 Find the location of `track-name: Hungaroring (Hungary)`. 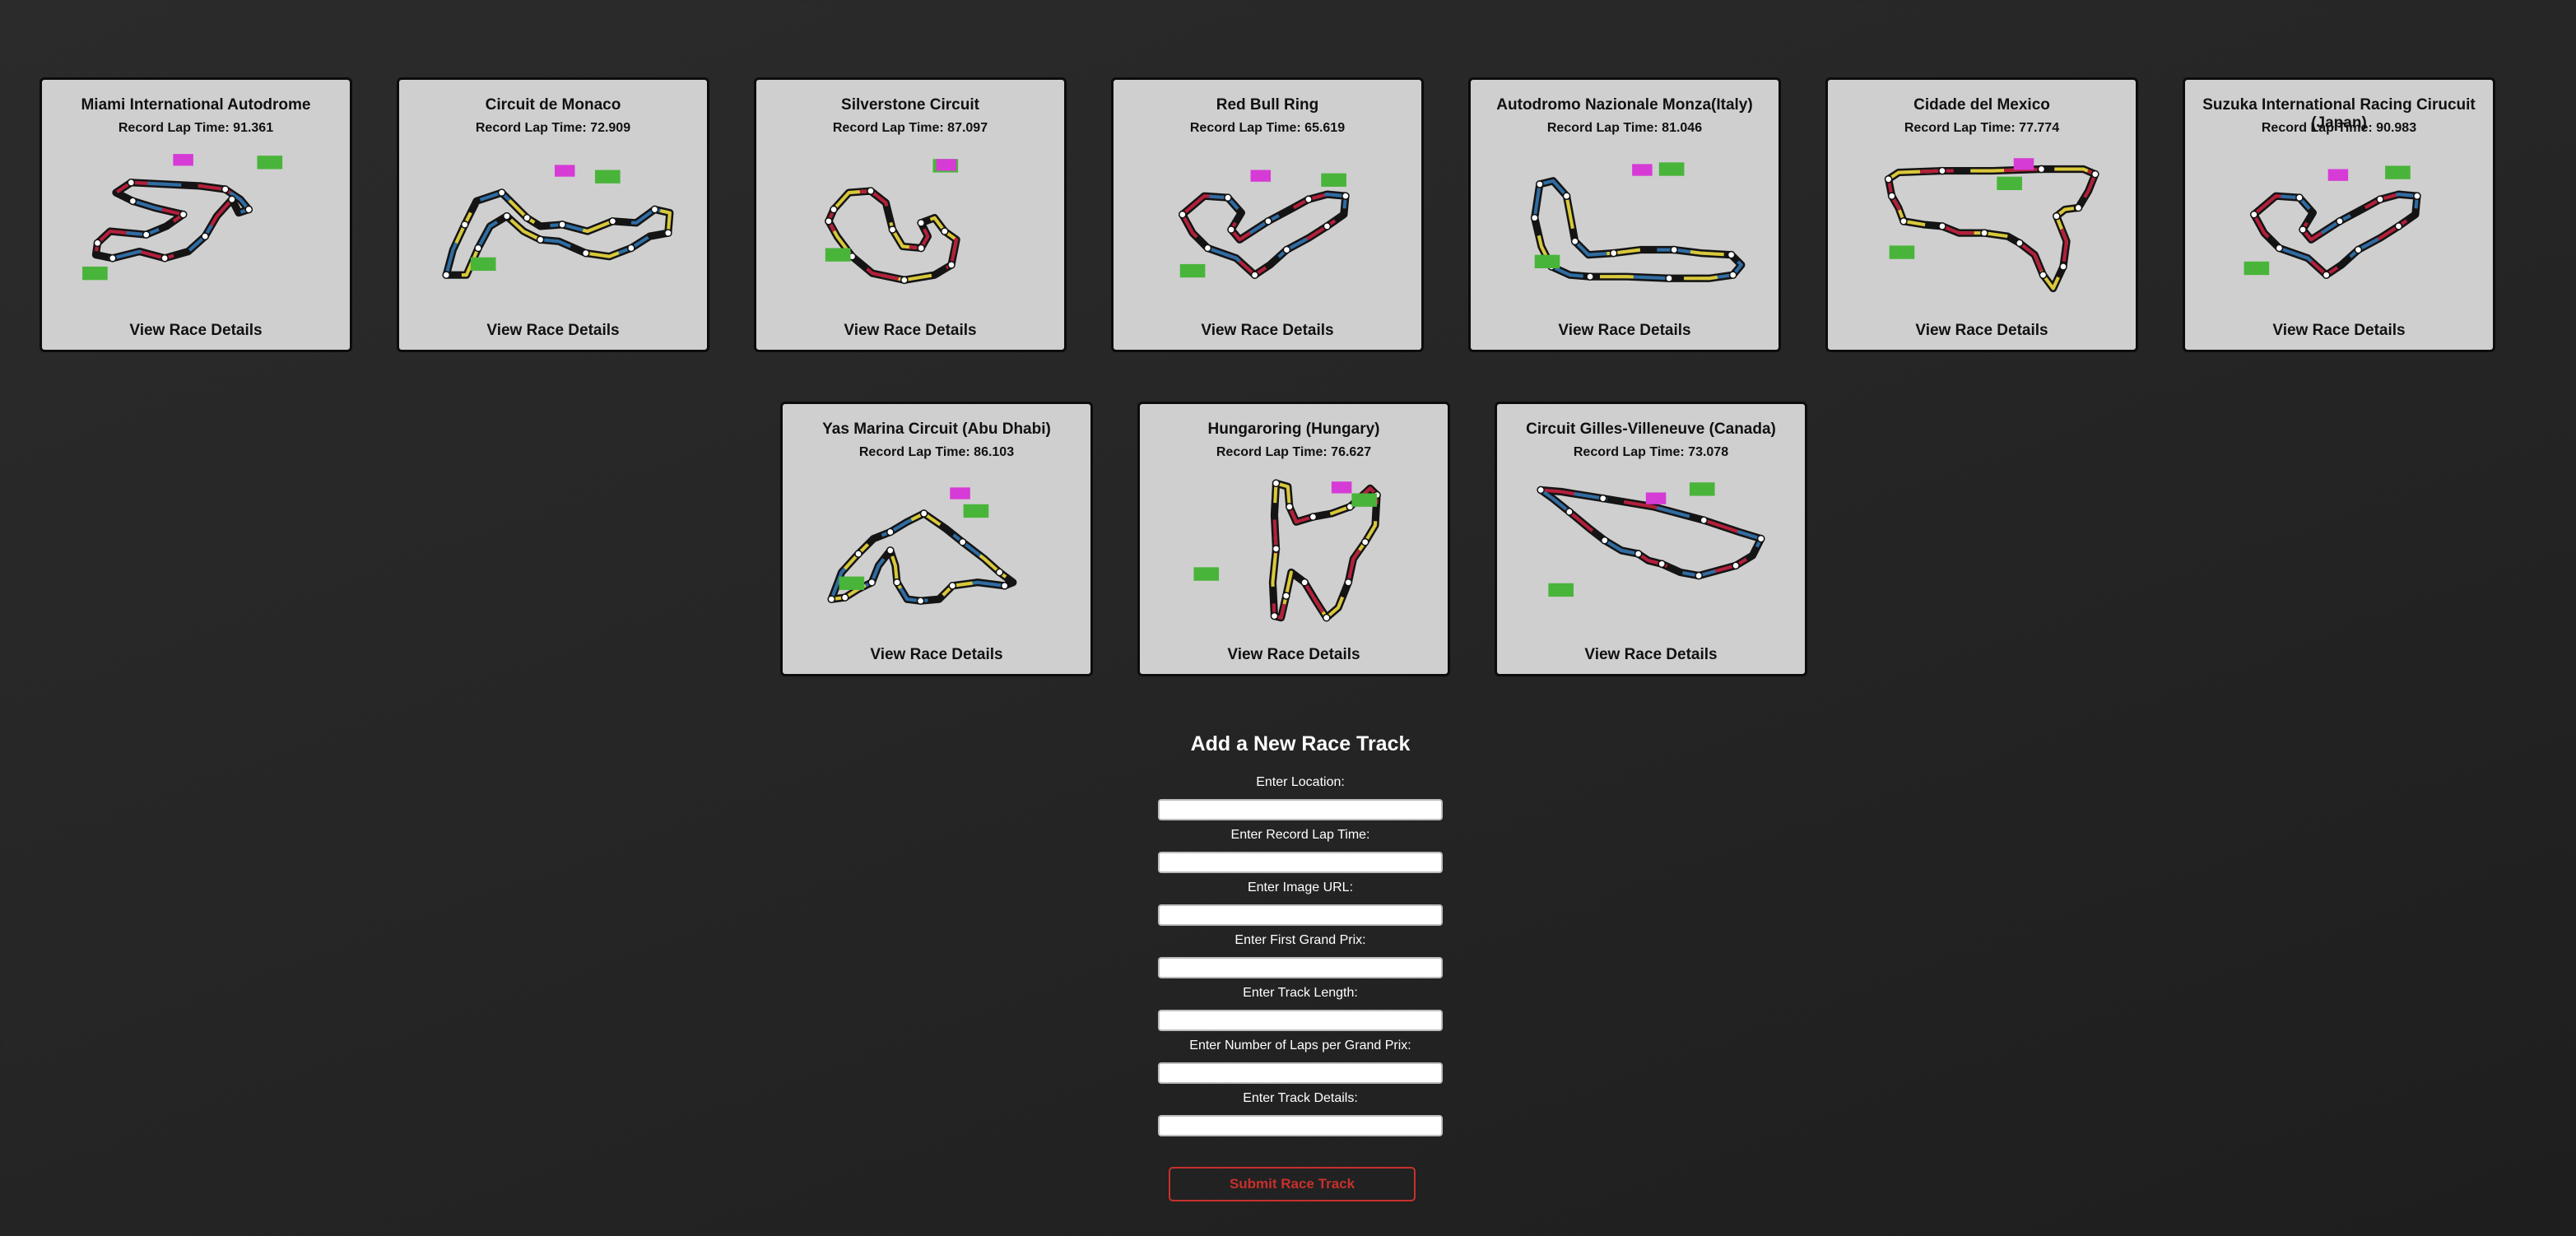

track-name: Hungaroring (Hungary) is located at coordinates (1293, 430).